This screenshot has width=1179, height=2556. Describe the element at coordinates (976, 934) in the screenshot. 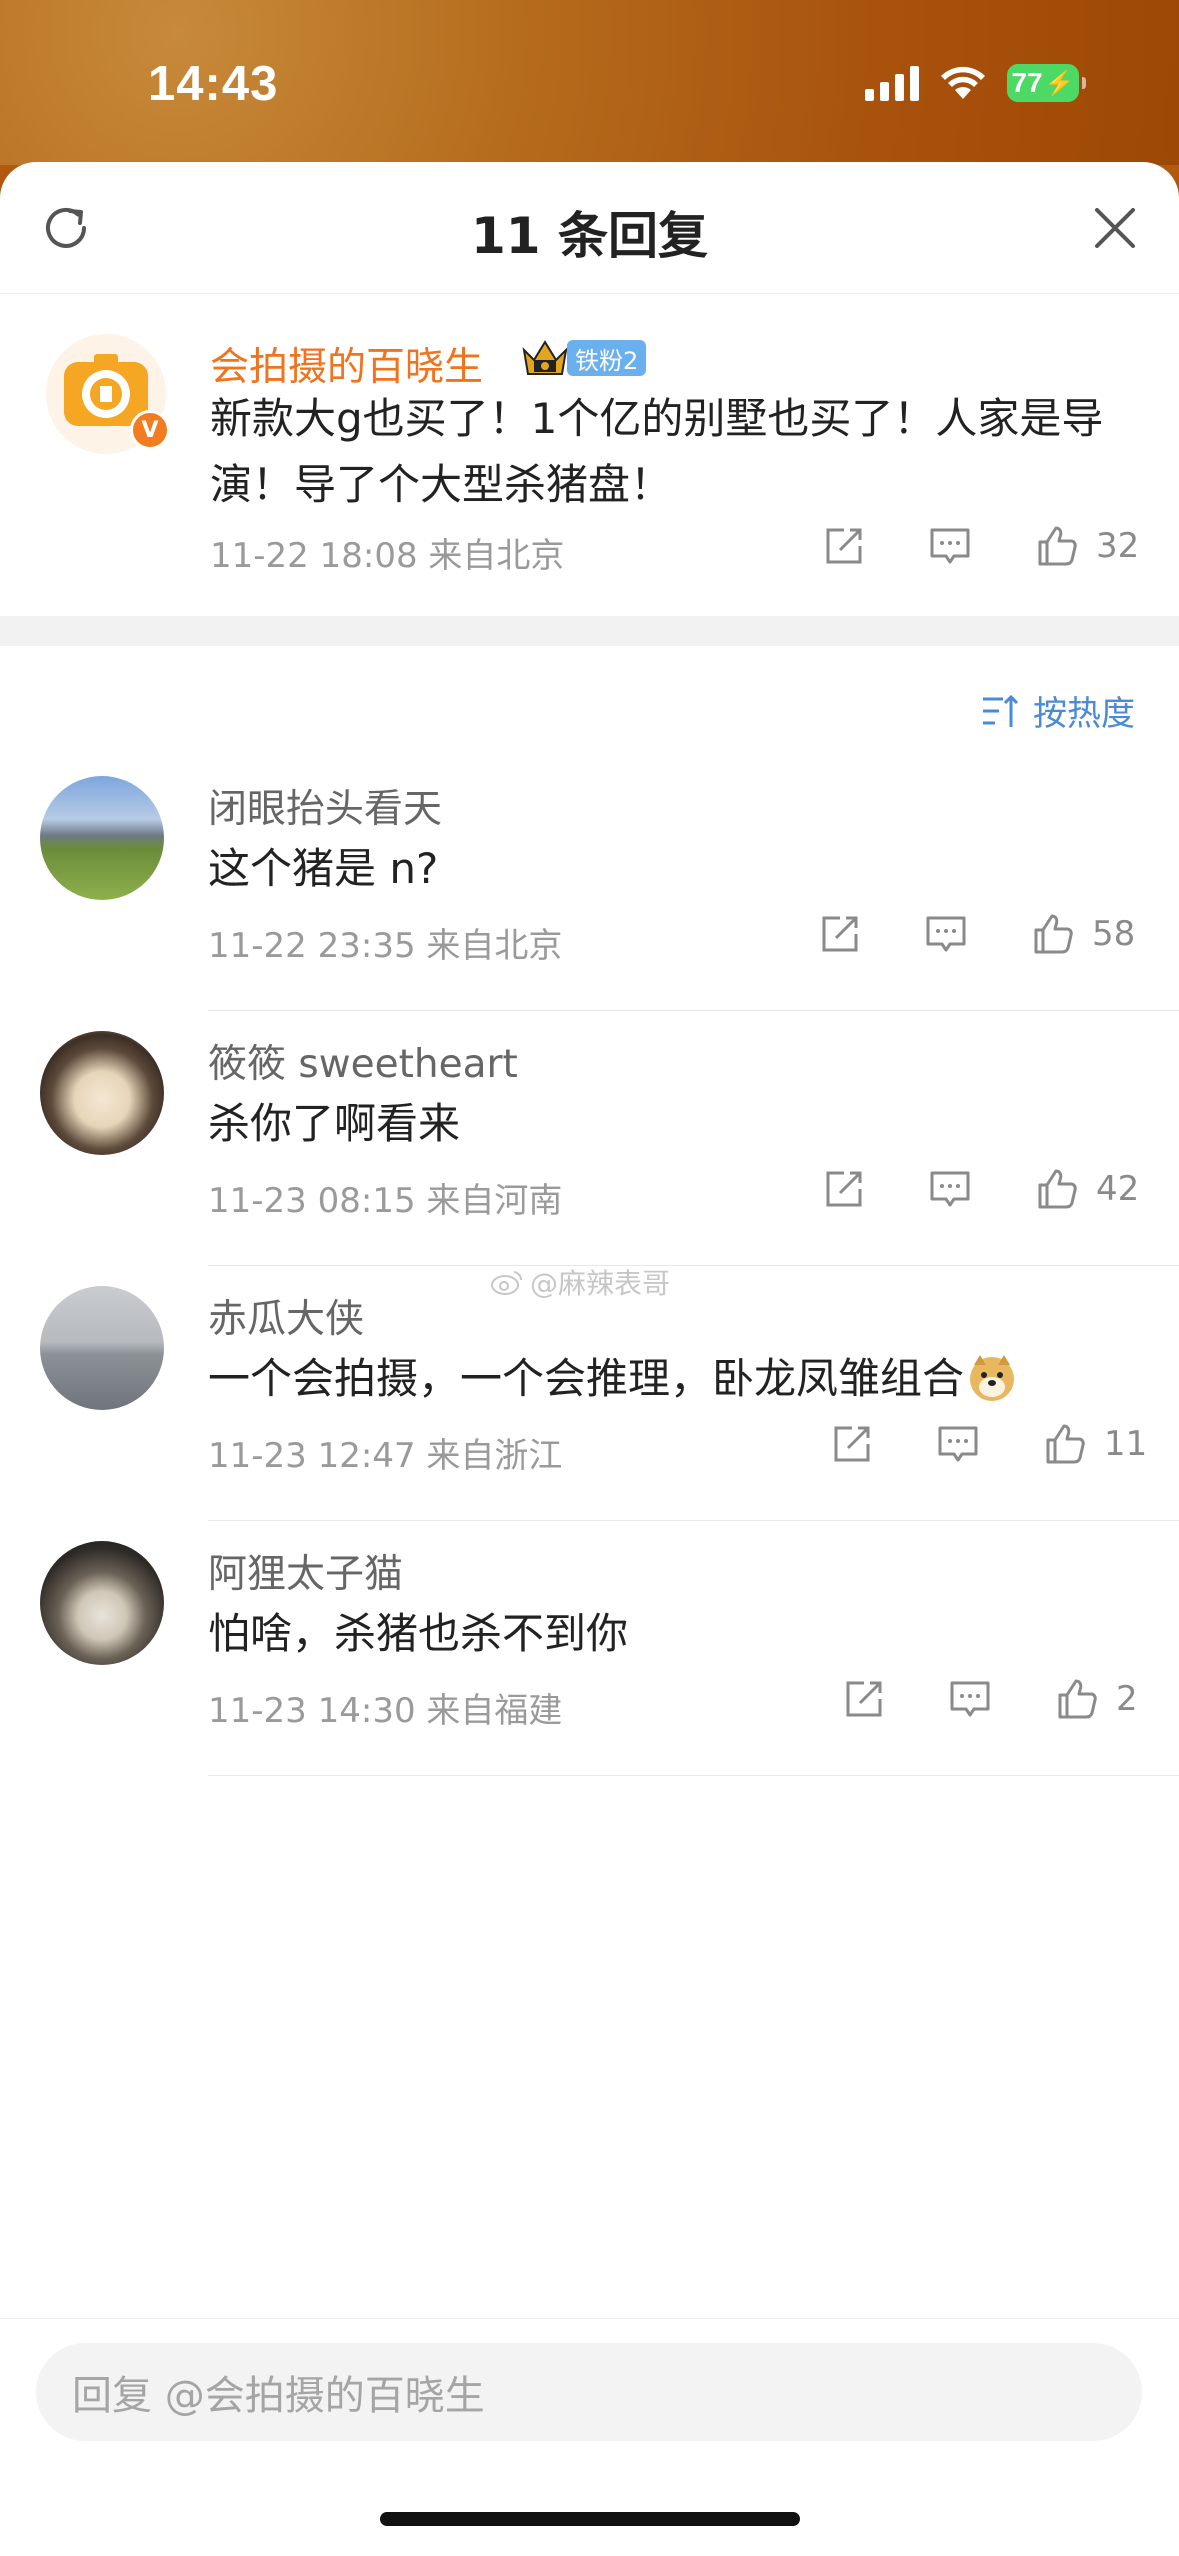

I see `reply-actions: 58` at that location.